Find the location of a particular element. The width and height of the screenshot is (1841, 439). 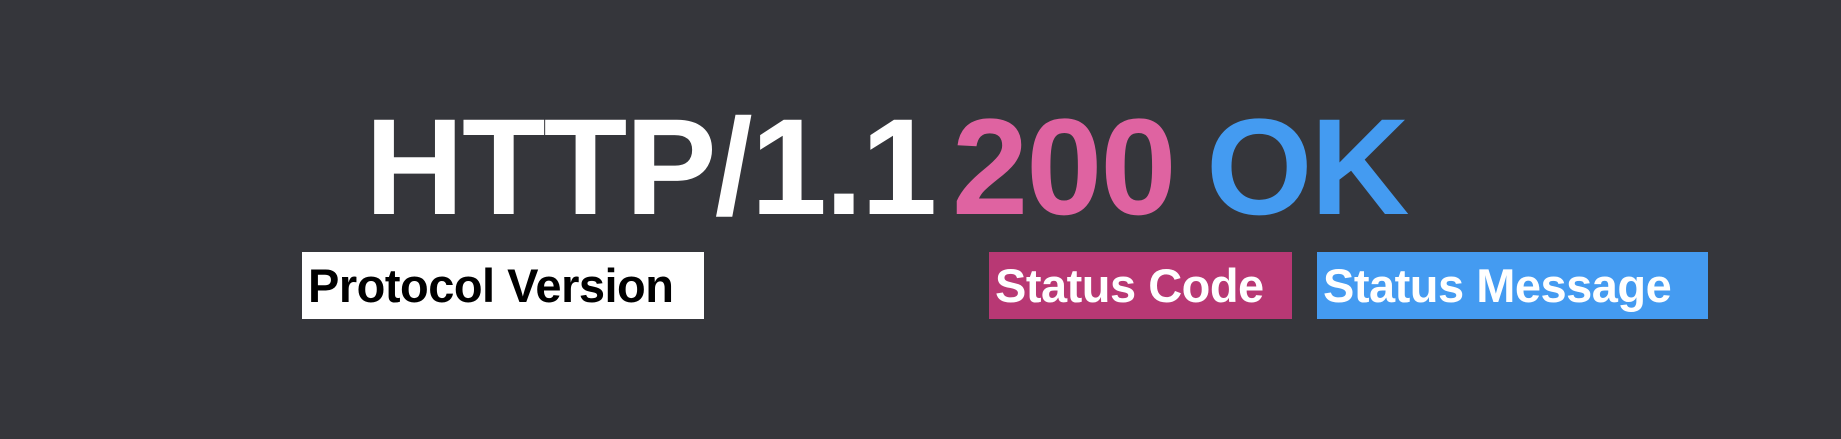

status-code-text: 200 is located at coordinates (1064, 167).